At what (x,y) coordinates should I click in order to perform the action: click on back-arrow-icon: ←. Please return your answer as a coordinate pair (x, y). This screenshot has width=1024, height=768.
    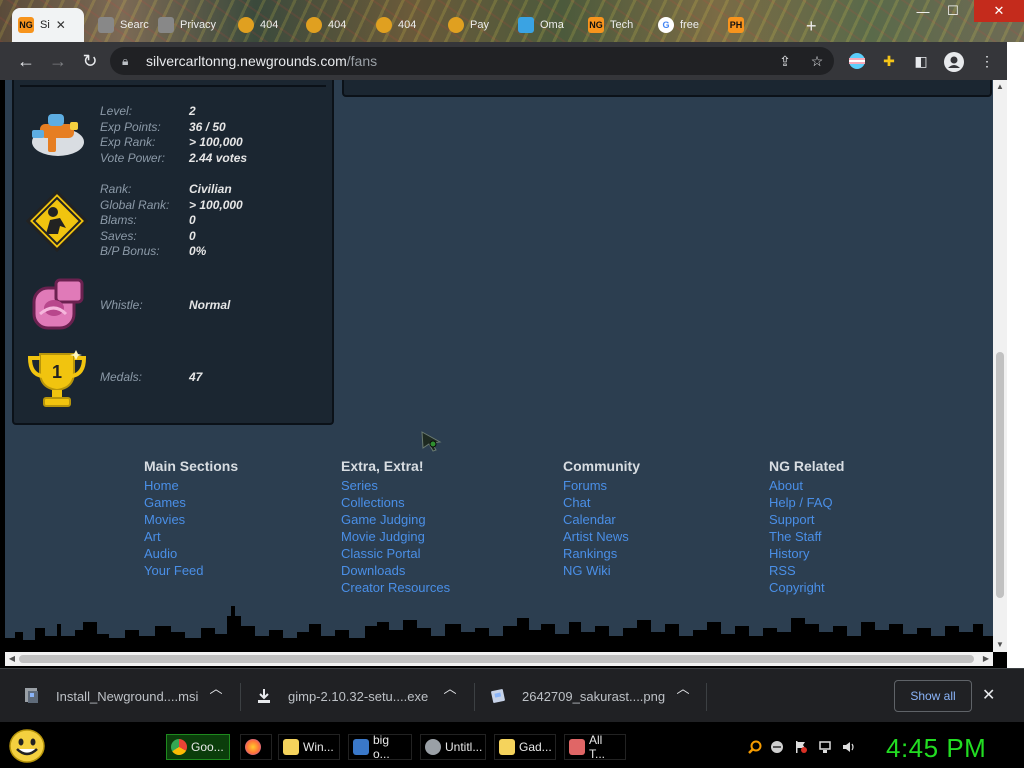
    Looking at the image, I should click on (26, 61).